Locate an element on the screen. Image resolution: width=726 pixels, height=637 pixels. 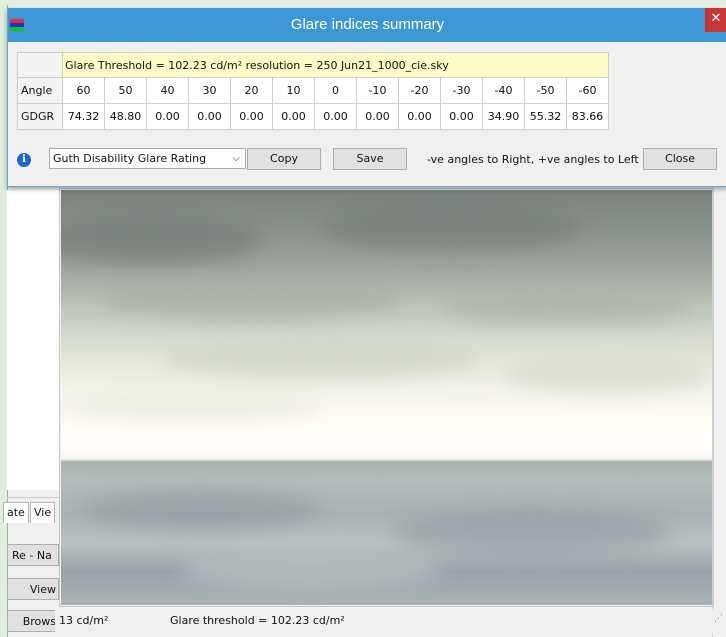
angle-cell: 30 is located at coordinates (209, 90).